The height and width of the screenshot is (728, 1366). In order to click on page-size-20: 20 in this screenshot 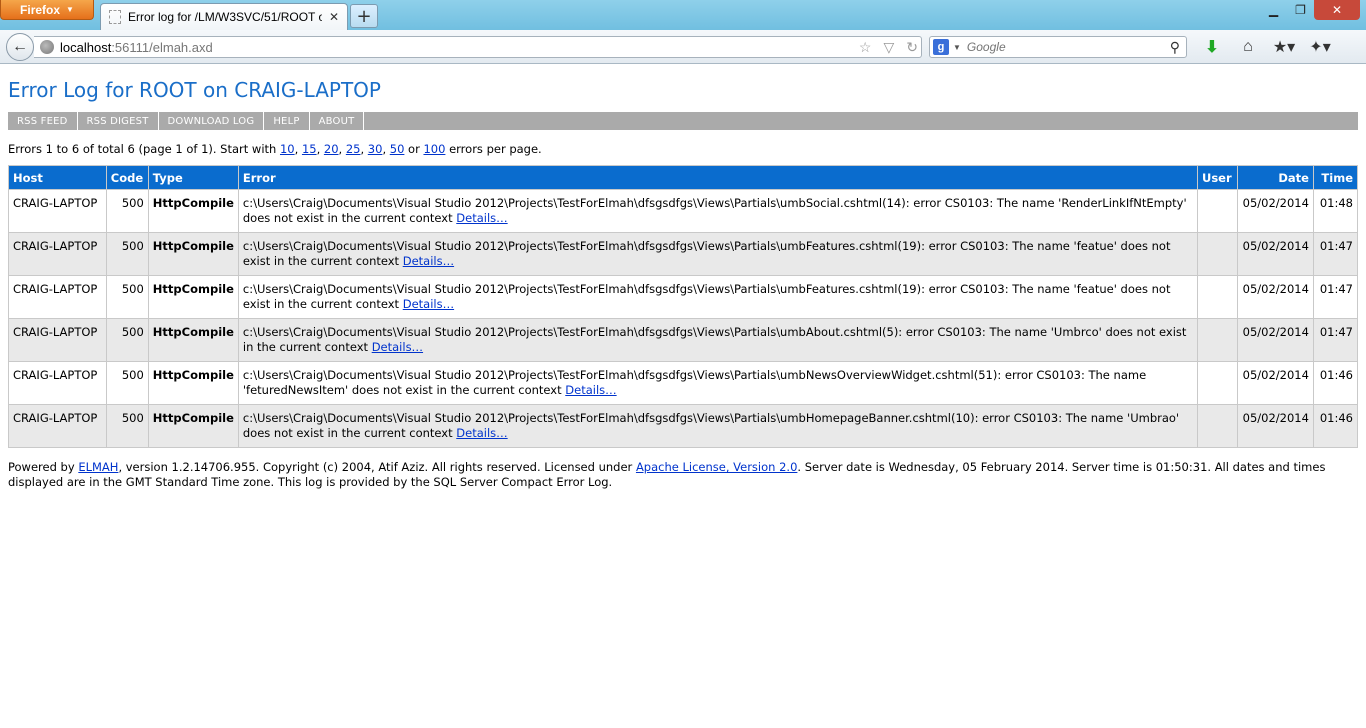, I will do `click(331, 149)`.